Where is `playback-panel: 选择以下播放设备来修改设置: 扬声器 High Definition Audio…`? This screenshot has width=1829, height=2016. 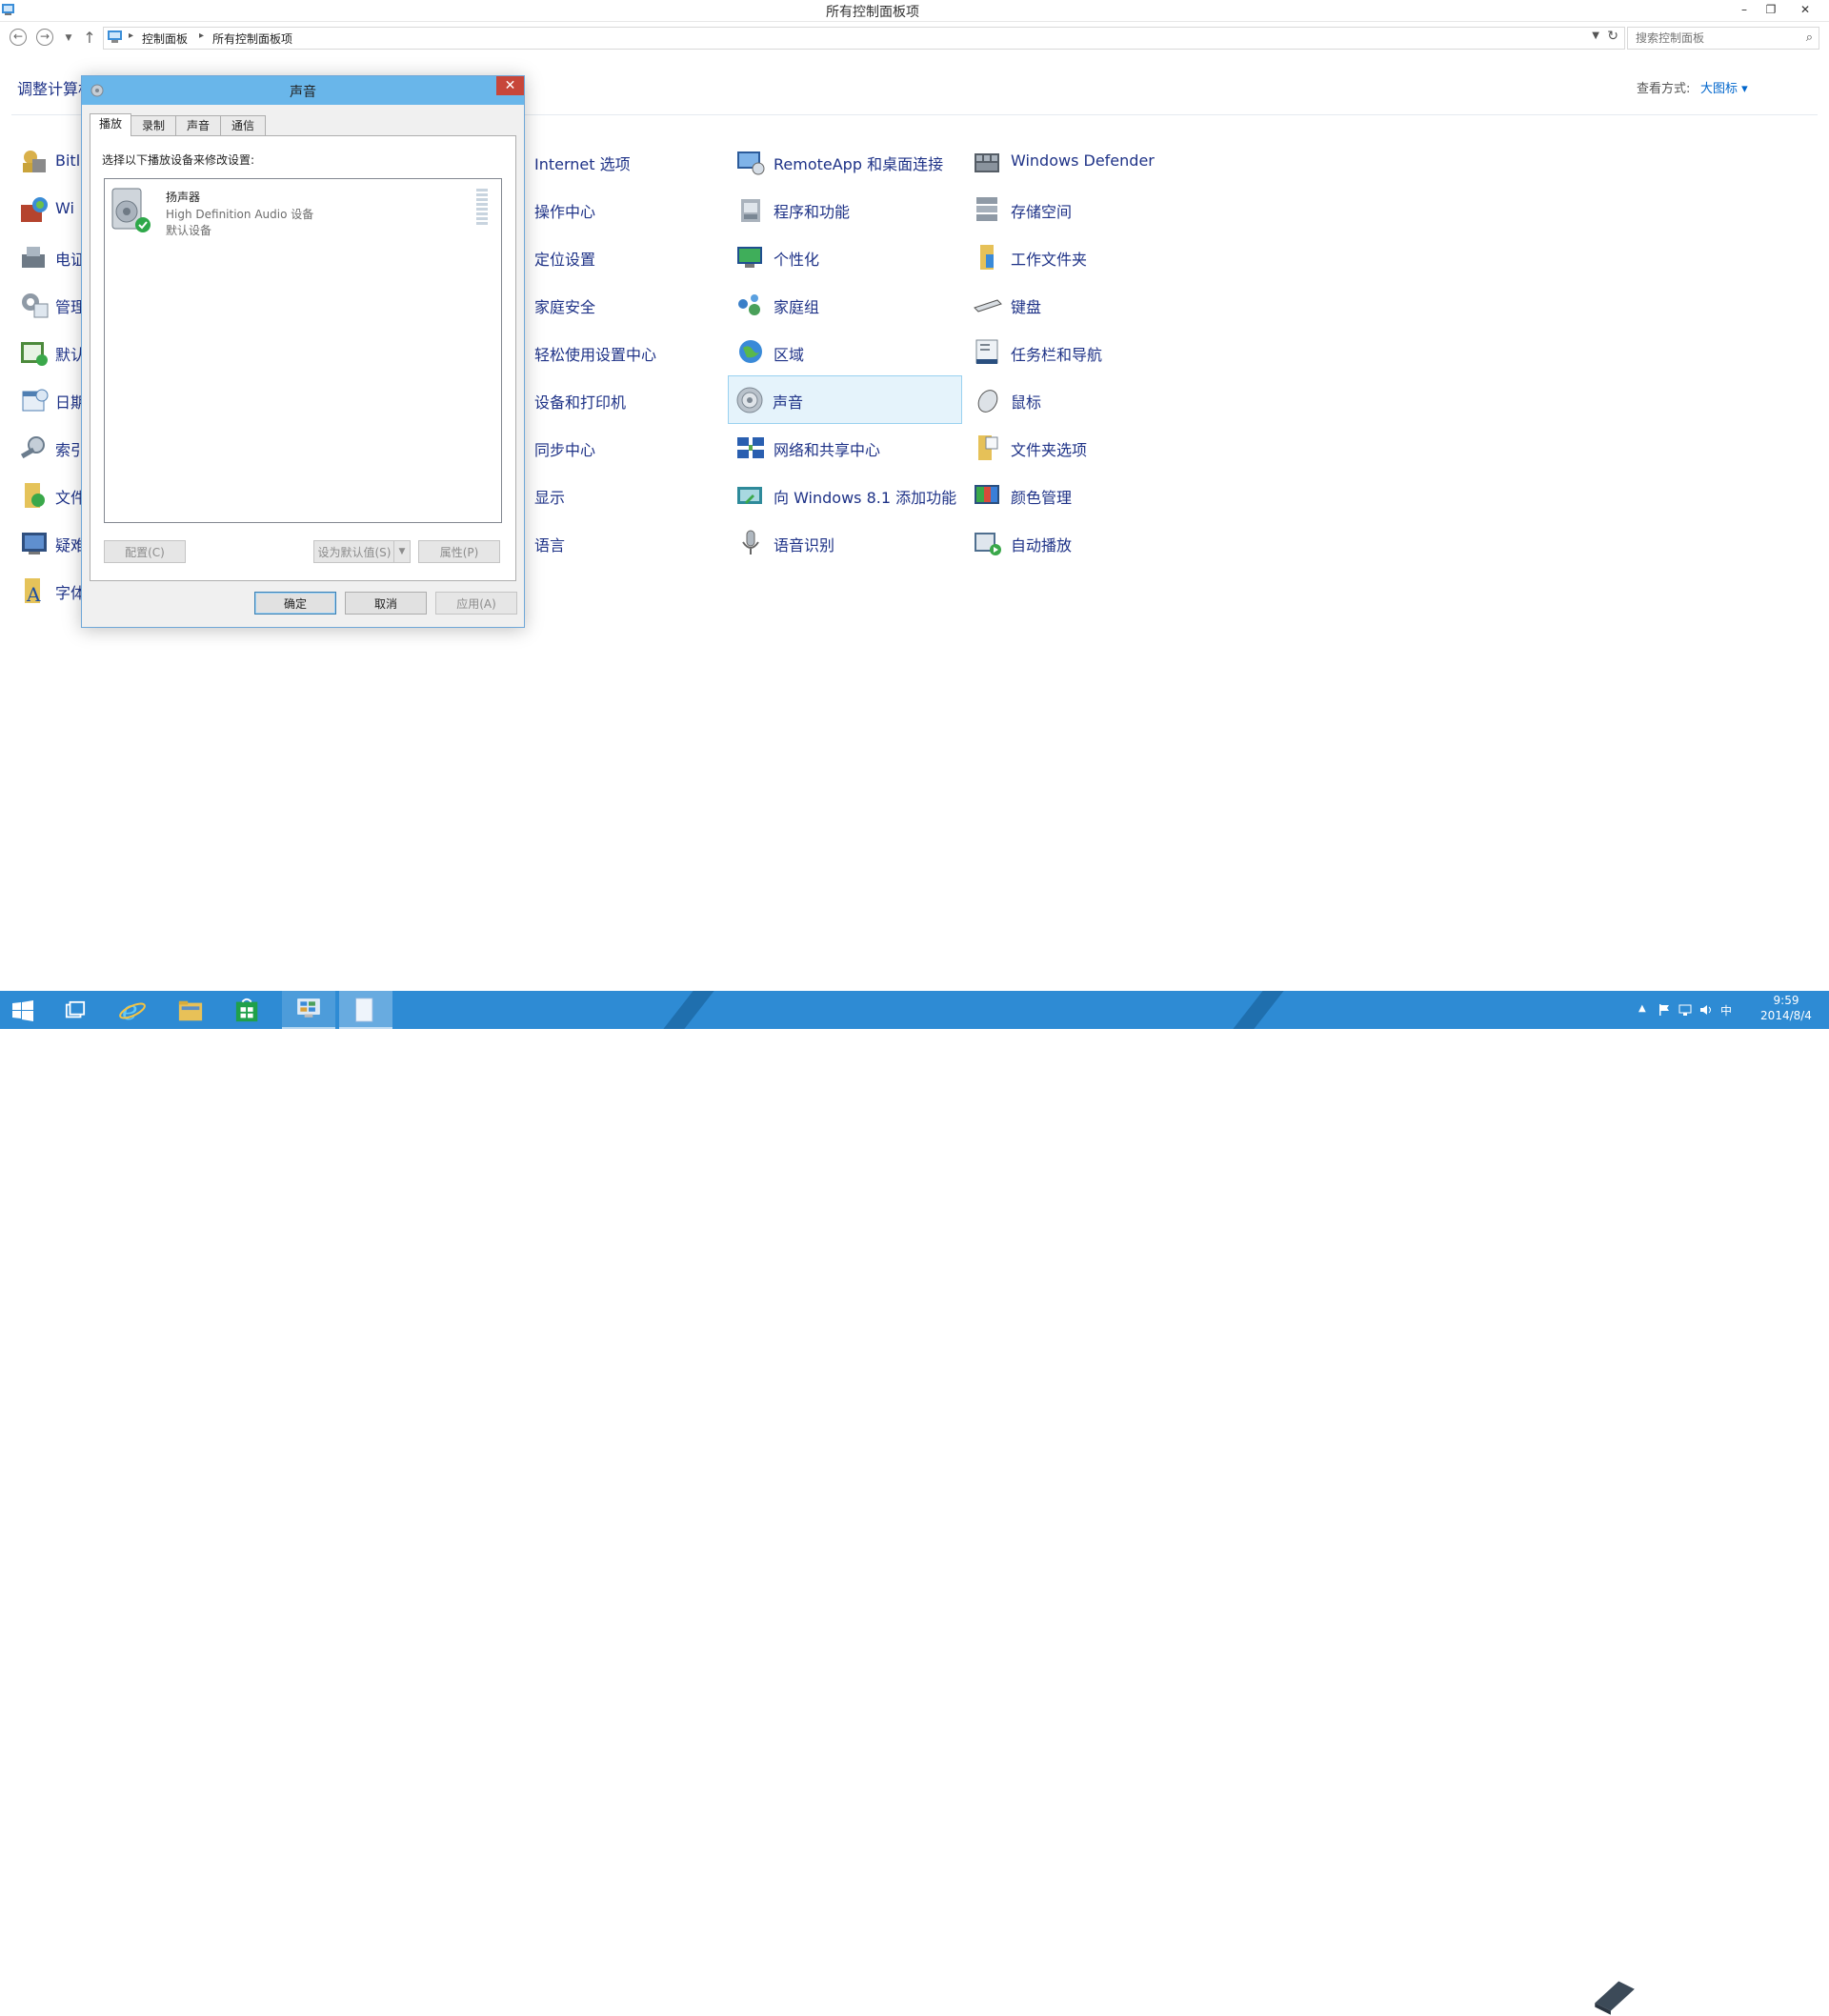
playback-panel: 选择以下播放设备来修改设置: 扬声器 High Definition Audio… is located at coordinates (303, 358).